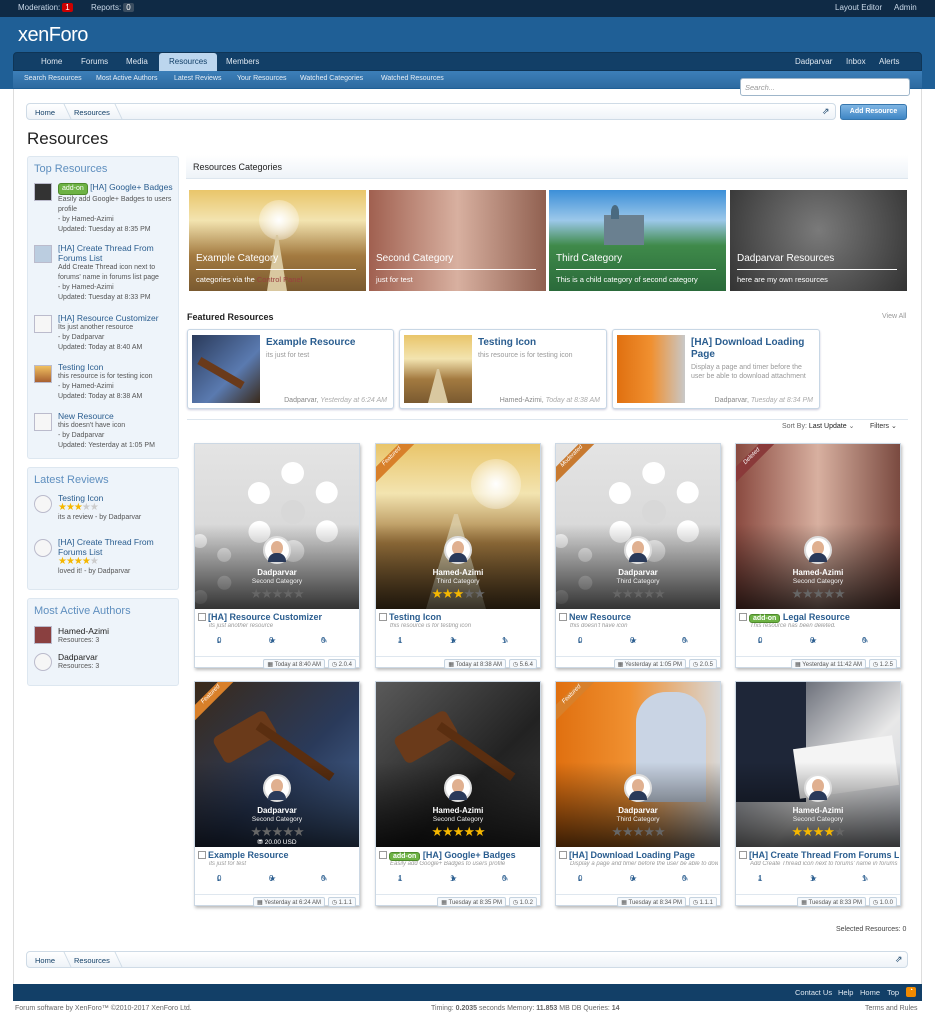 This screenshot has width=935, height=1024. Describe the element at coordinates (845, 992) in the screenshot. I see `footer-help-link: Help` at that location.